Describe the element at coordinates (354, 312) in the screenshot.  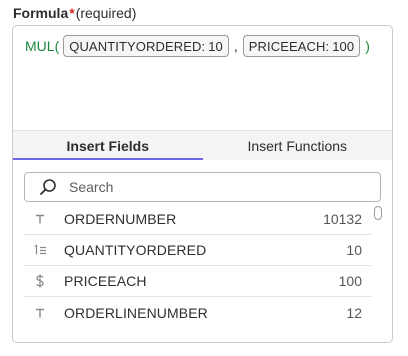
I see `field-value: 12` at that location.